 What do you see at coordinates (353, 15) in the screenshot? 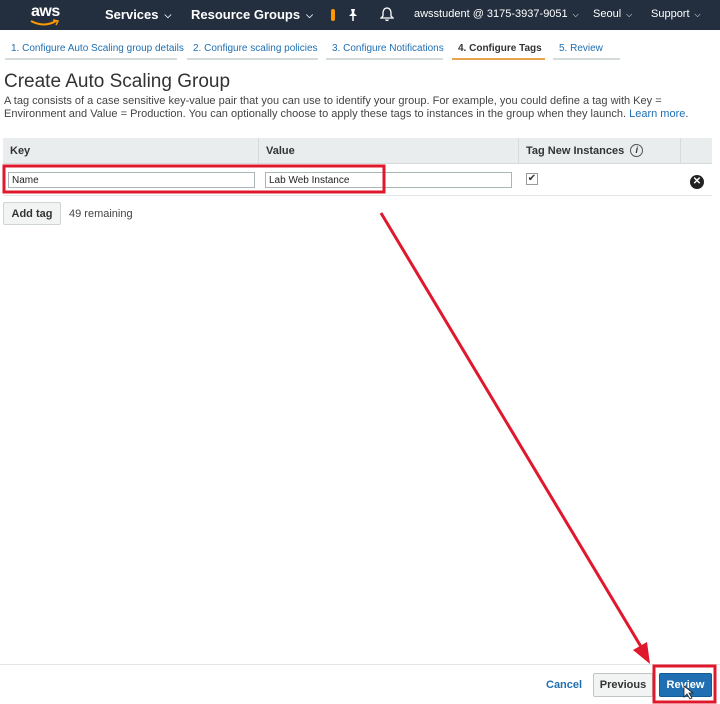
I see `pin-icon` at bounding box center [353, 15].